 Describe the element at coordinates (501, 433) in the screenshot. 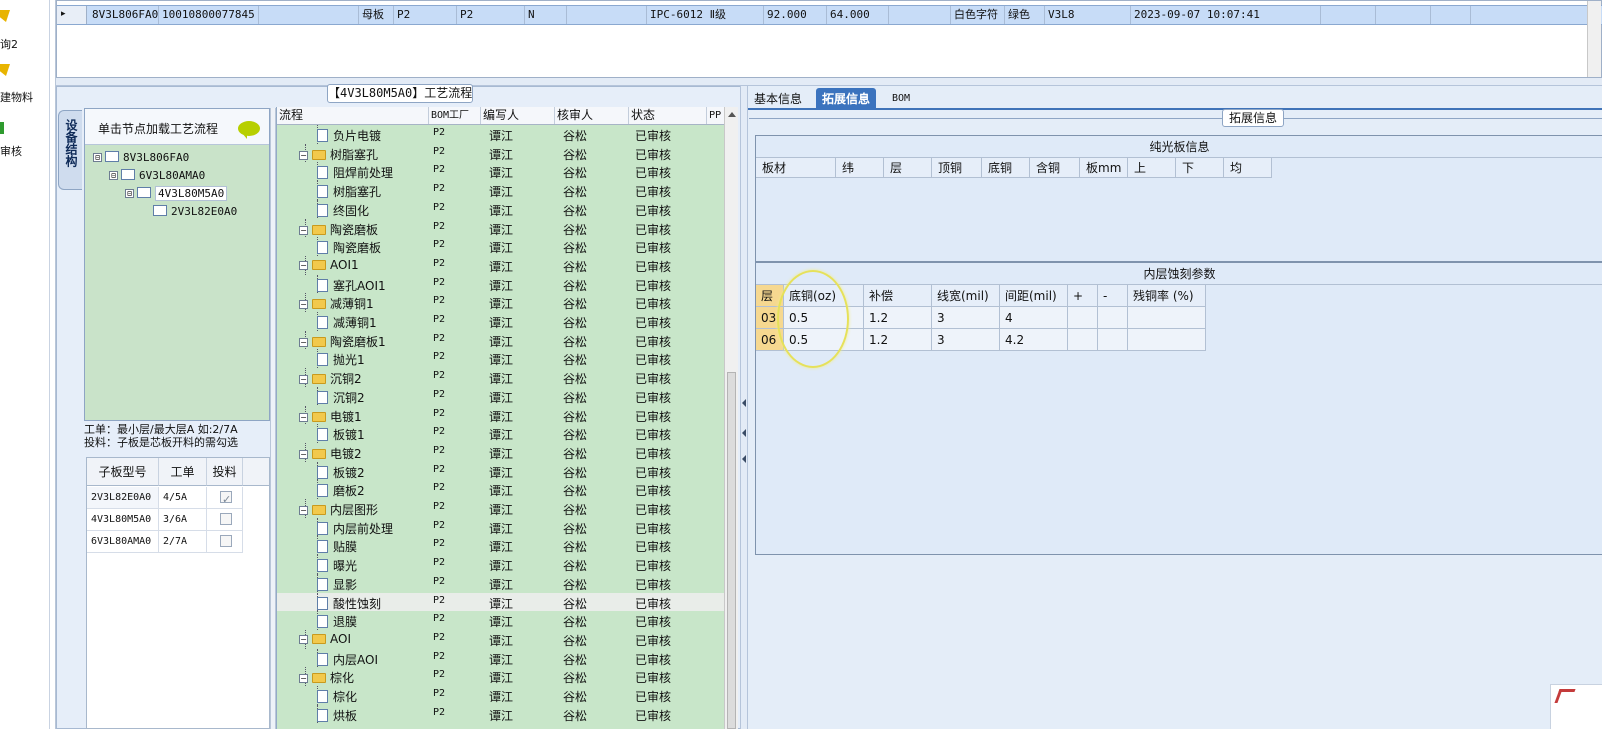

I see `process-row: 板镀1 P2 谭江 谷松 已审核` at that location.